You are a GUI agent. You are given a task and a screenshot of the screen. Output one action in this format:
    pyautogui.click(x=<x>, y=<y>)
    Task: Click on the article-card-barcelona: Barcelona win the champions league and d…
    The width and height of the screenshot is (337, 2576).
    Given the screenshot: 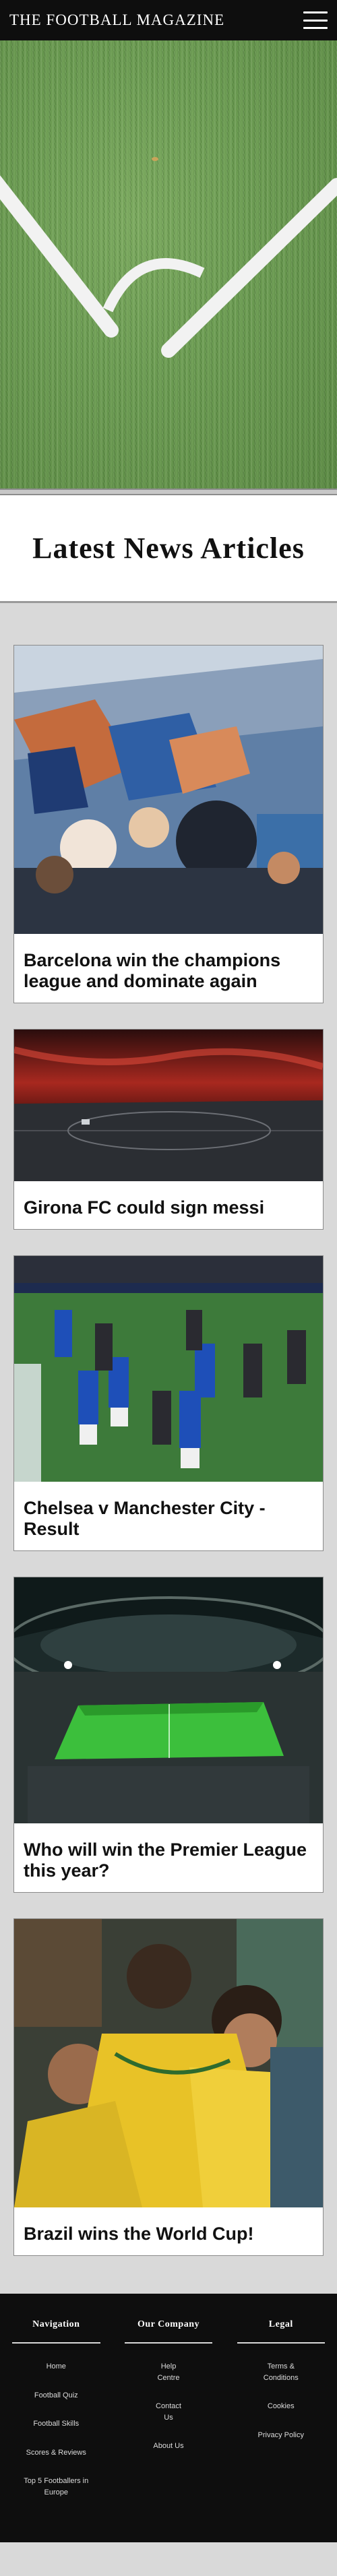 What is the action you would take?
    pyautogui.click(x=168, y=824)
    